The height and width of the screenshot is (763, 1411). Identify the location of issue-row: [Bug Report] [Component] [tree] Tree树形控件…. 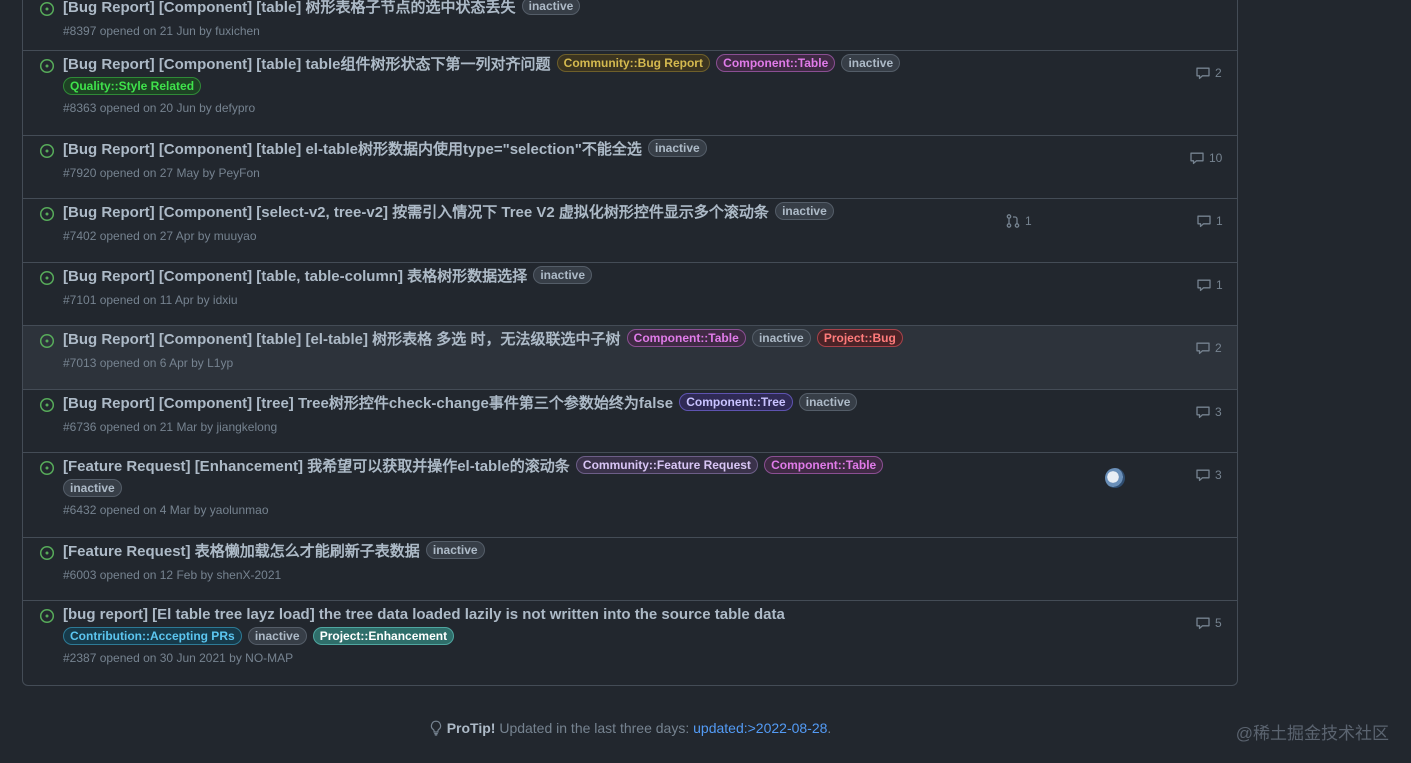
(630, 421).